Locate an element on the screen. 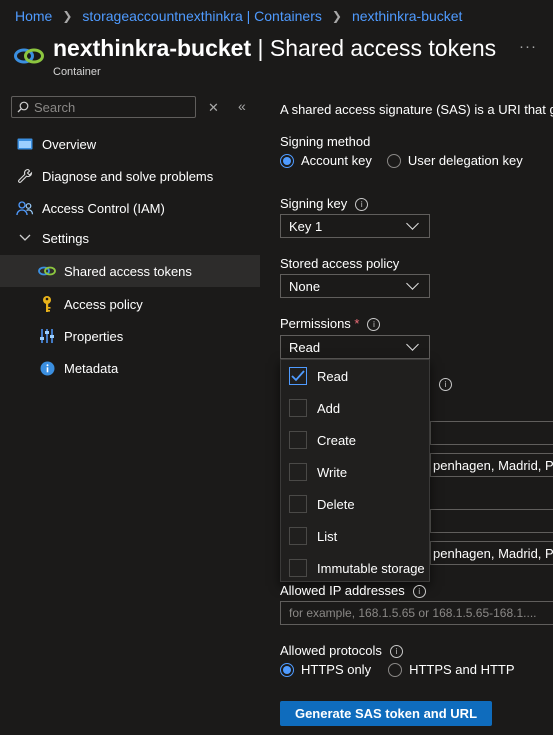  sidebar-item-label: Access Control (IAM) is located at coordinates (103, 208).